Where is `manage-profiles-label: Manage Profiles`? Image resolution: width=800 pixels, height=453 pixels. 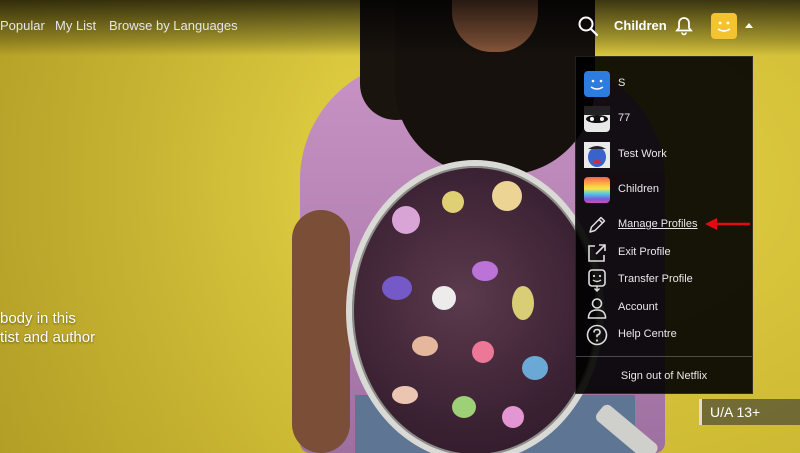 manage-profiles-label: Manage Profiles is located at coordinates (658, 224).